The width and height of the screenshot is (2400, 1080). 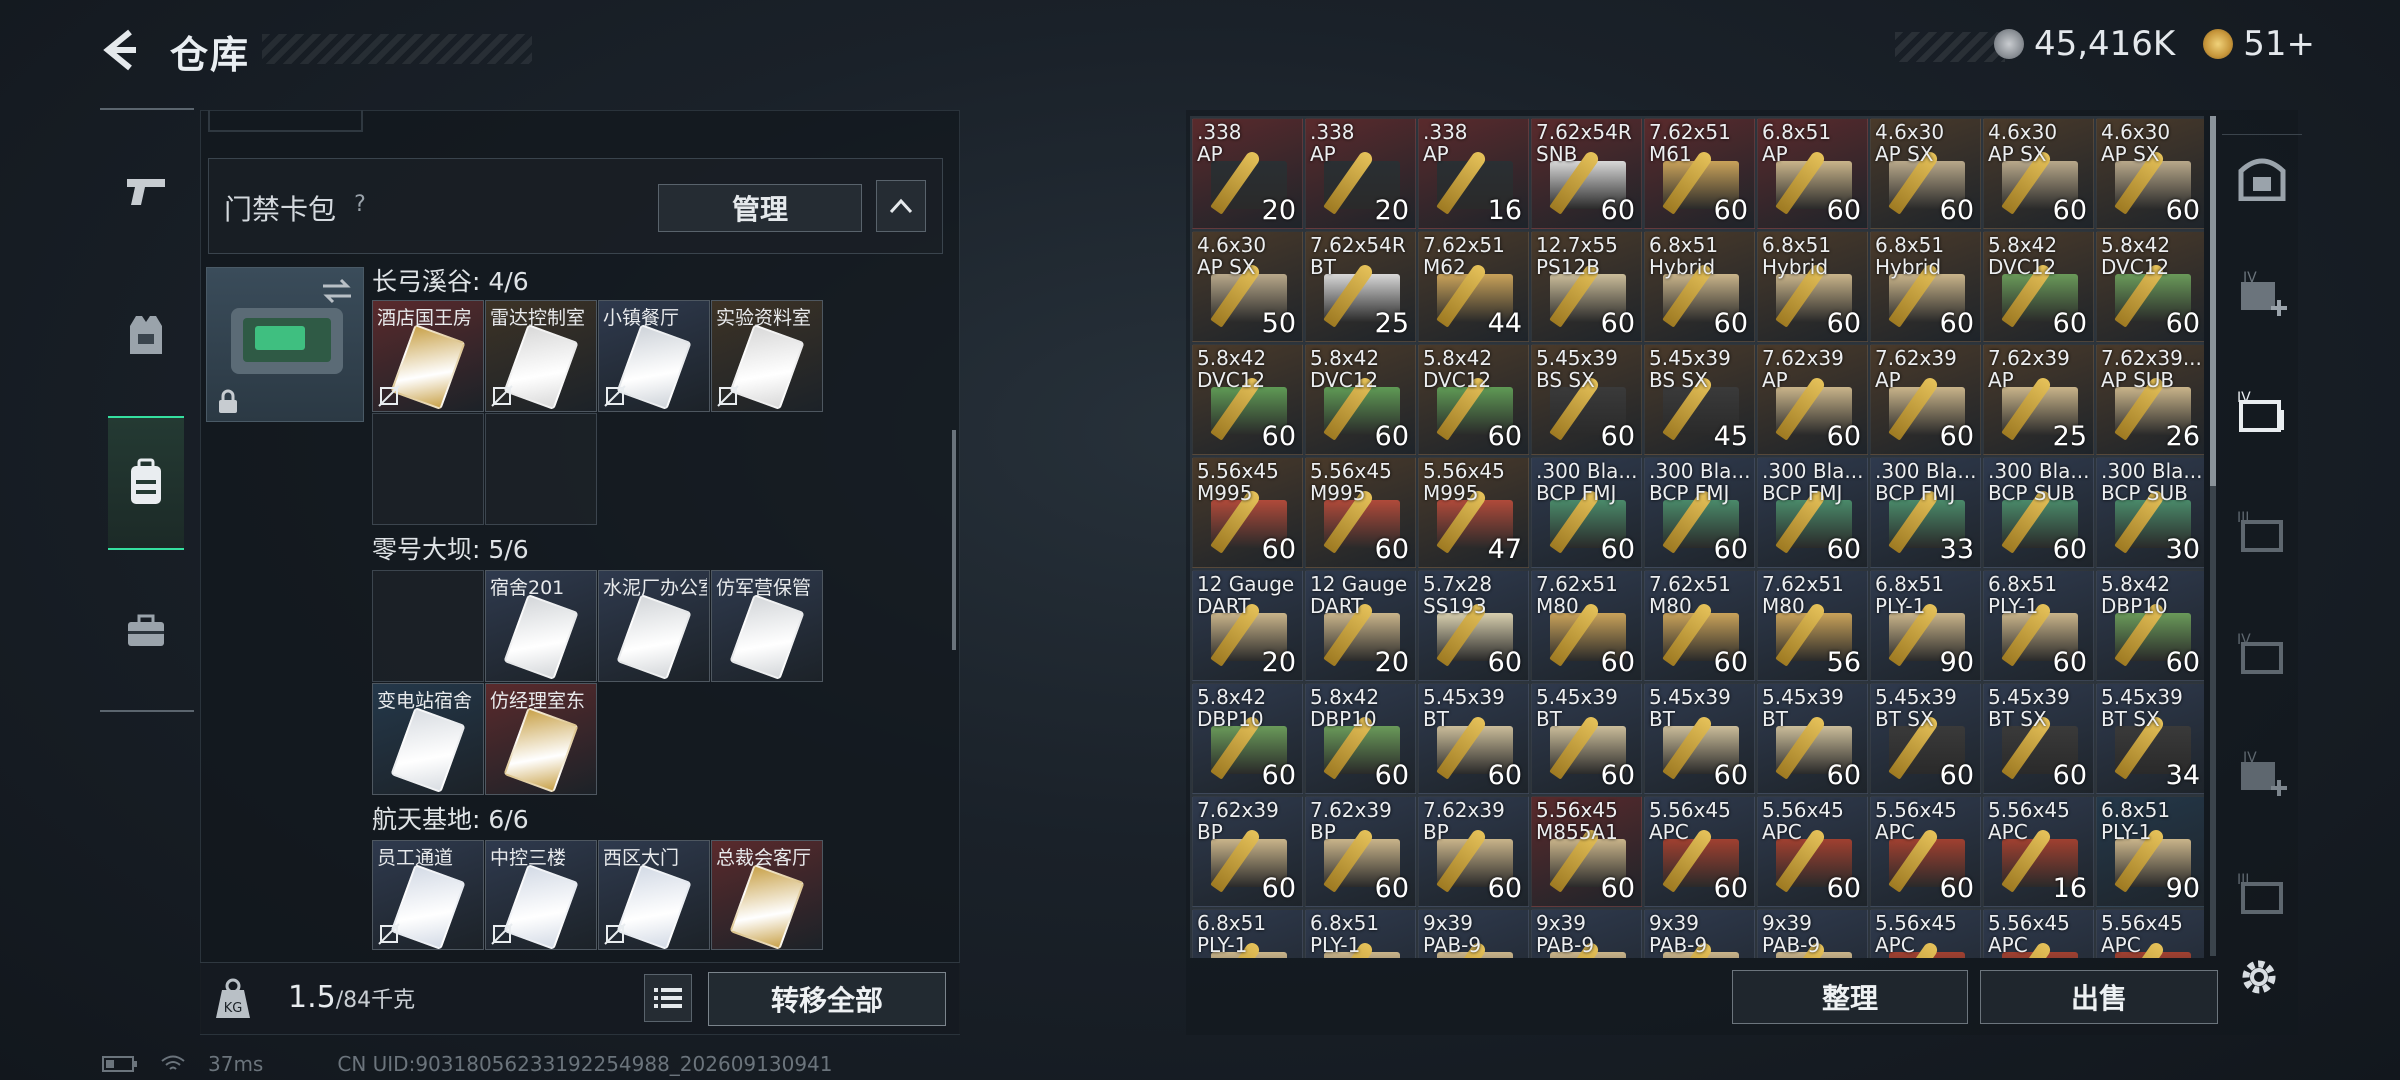 What do you see at coordinates (2262, 894) in the screenshot?
I see `rnav-storage-iii-b: III` at bounding box center [2262, 894].